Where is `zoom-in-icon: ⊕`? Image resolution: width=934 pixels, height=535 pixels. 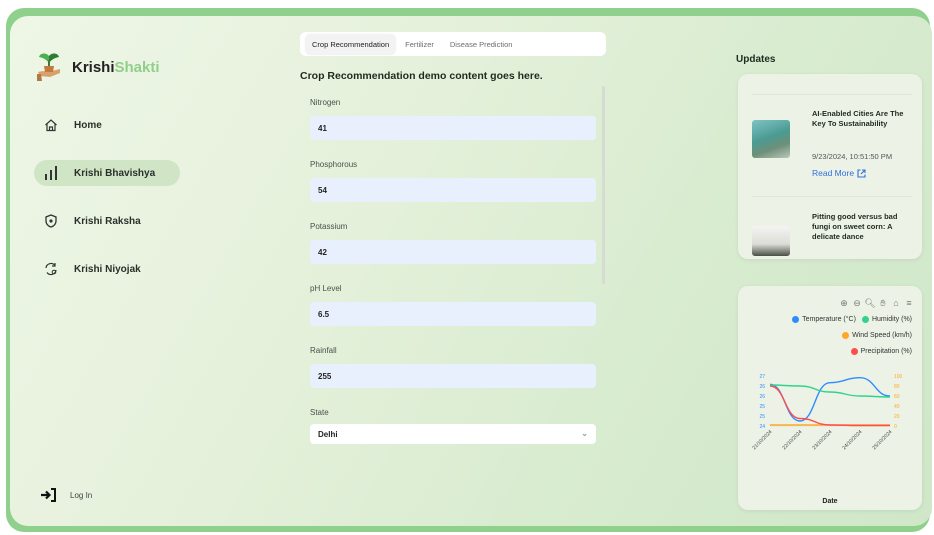 zoom-in-icon: ⊕ is located at coordinates (844, 303).